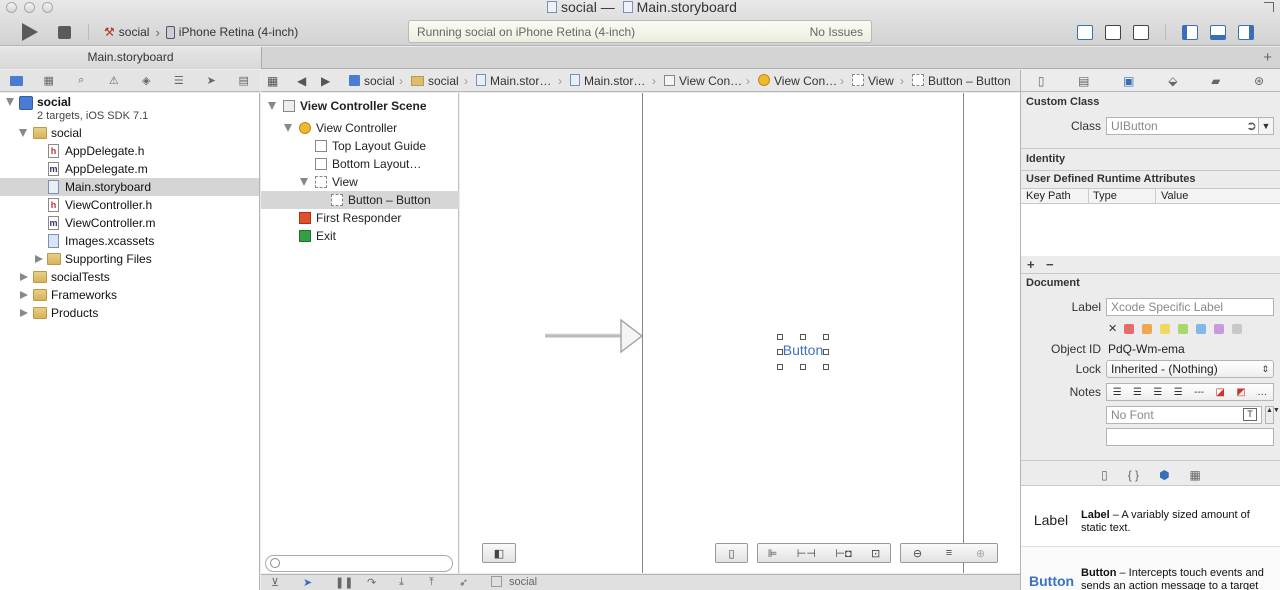 This screenshot has width=1280, height=590. Describe the element at coordinates (523, 582) in the screenshot. I see `debug-target: social` at that location.